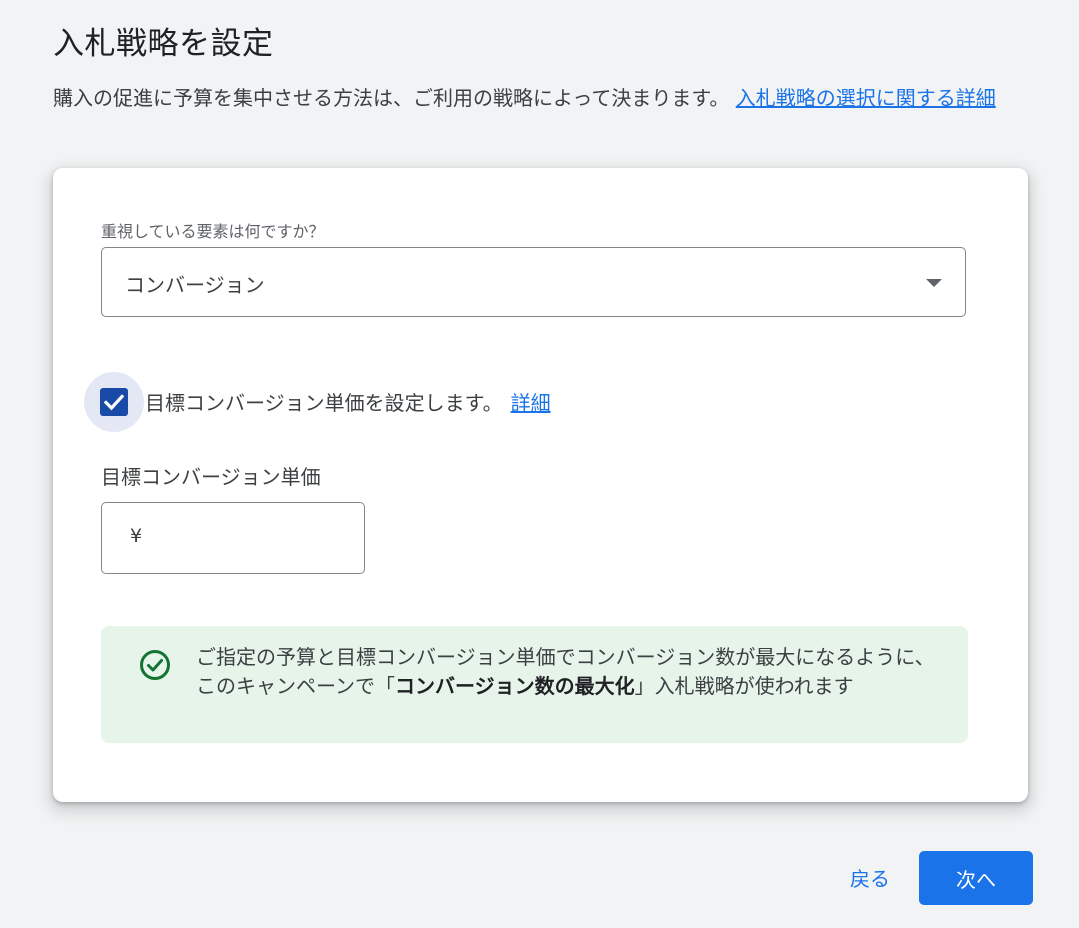 The image size is (1079, 928). Describe the element at coordinates (213, 231) in the screenshot. I see `focus-select-label: 重視している要素は何ですか？` at that location.